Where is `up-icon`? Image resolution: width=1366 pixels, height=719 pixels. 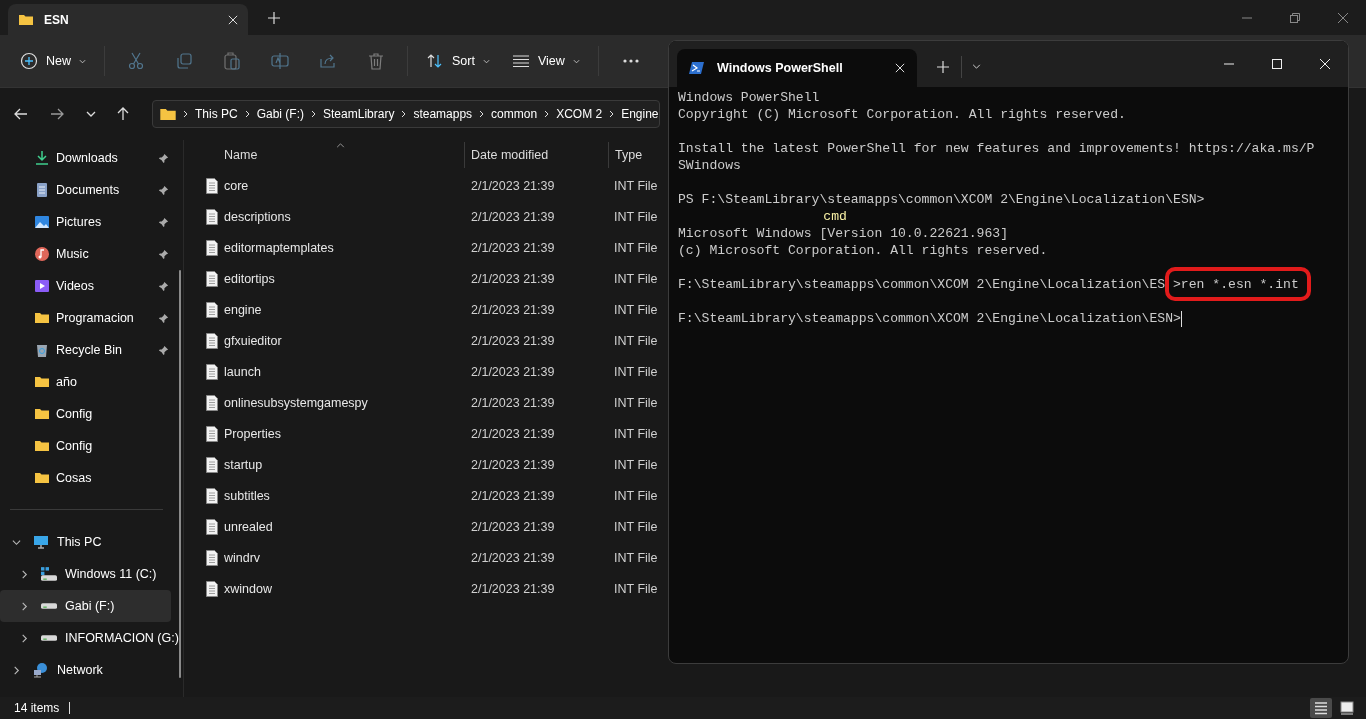
up-icon is located at coordinates (123, 114).